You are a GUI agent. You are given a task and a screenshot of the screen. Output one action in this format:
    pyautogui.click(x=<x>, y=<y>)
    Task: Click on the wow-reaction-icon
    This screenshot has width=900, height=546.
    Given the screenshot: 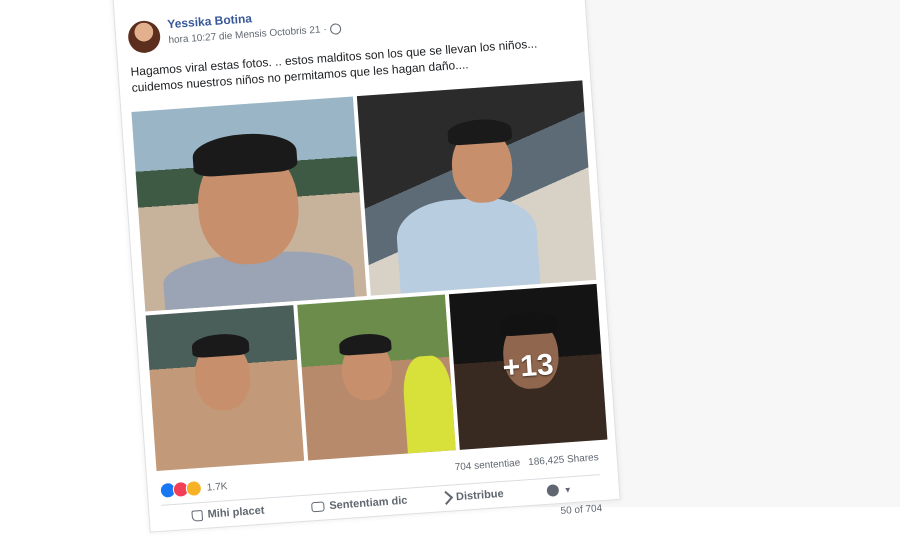 What is the action you would take?
    pyautogui.click(x=194, y=488)
    